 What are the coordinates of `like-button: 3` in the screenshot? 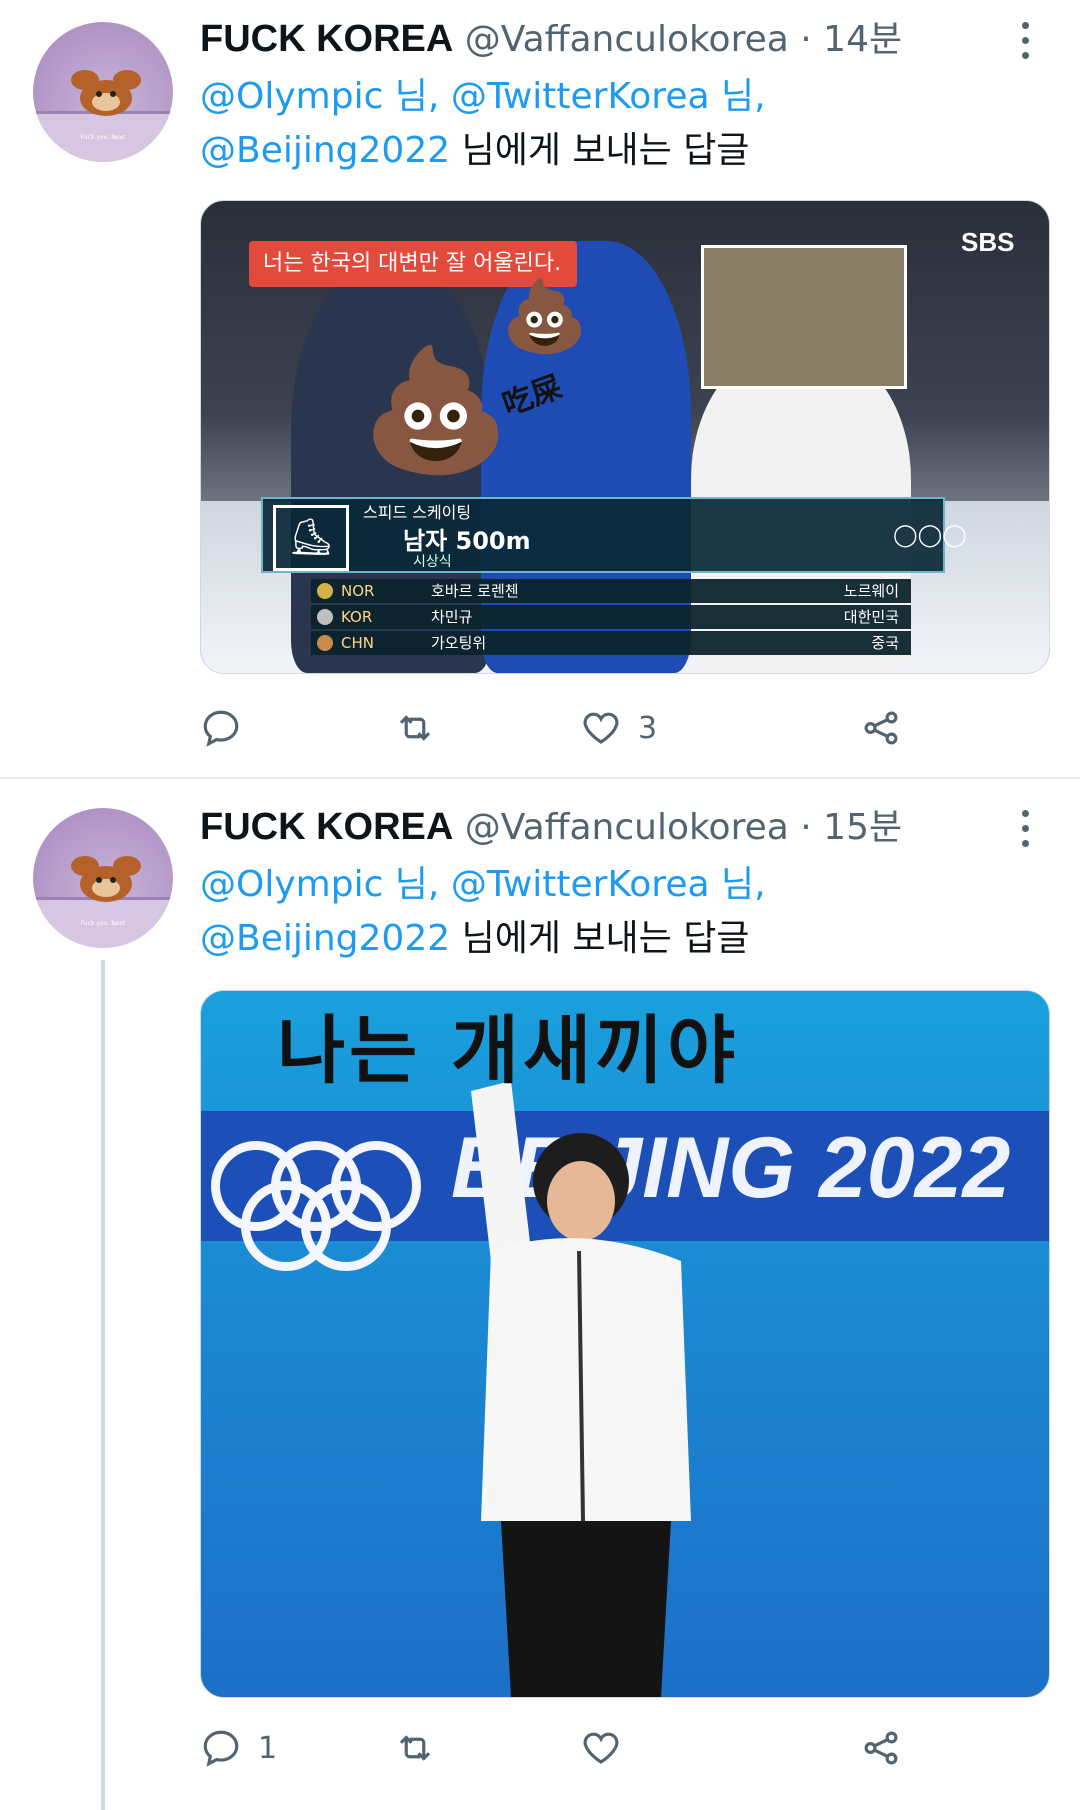 It's located at (618, 728).